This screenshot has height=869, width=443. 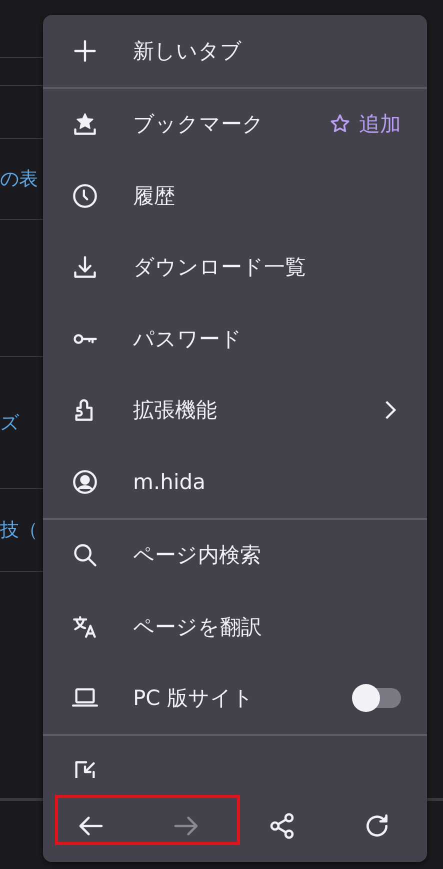 What do you see at coordinates (235, 555) in the screenshot?
I see `menu-item: ページ内検索` at bounding box center [235, 555].